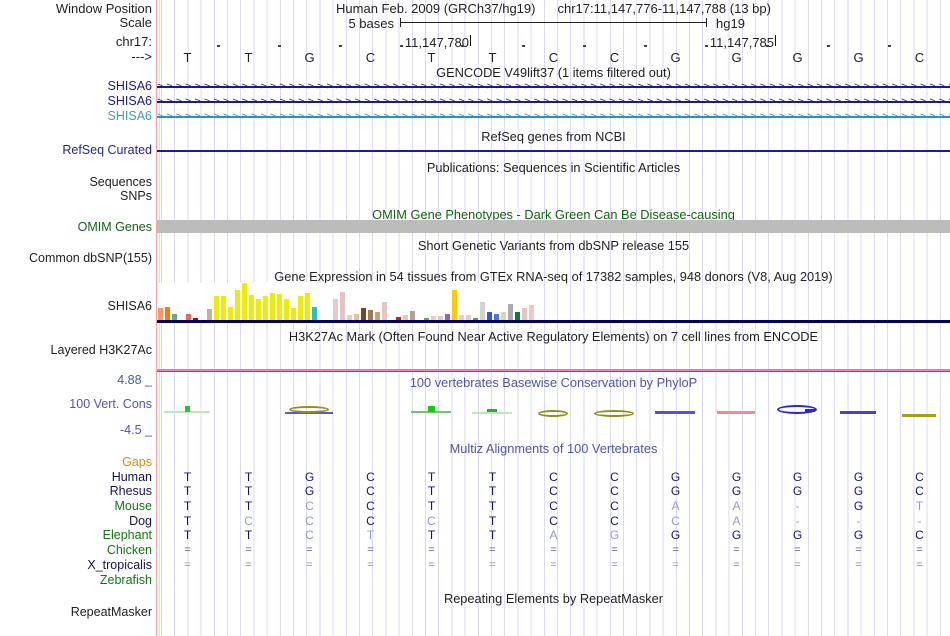 Image resolution: width=950 pixels, height=636 pixels. What do you see at coordinates (76, 41) in the screenshot?
I see `chromosome-label: chr17:` at bounding box center [76, 41].